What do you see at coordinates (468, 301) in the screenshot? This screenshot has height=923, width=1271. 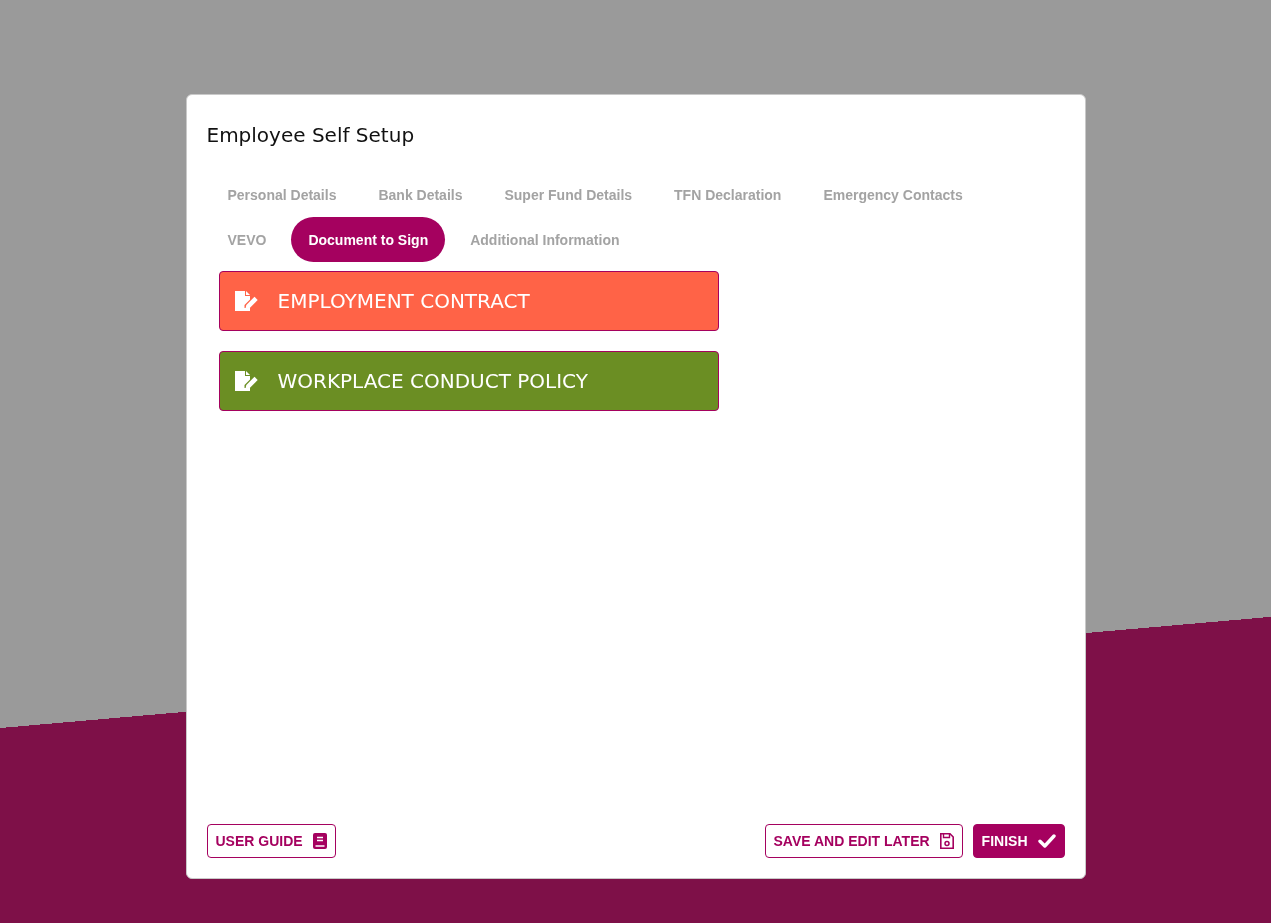 I see `document-button: EMPLOYMENT CONTRACT` at bounding box center [468, 301].